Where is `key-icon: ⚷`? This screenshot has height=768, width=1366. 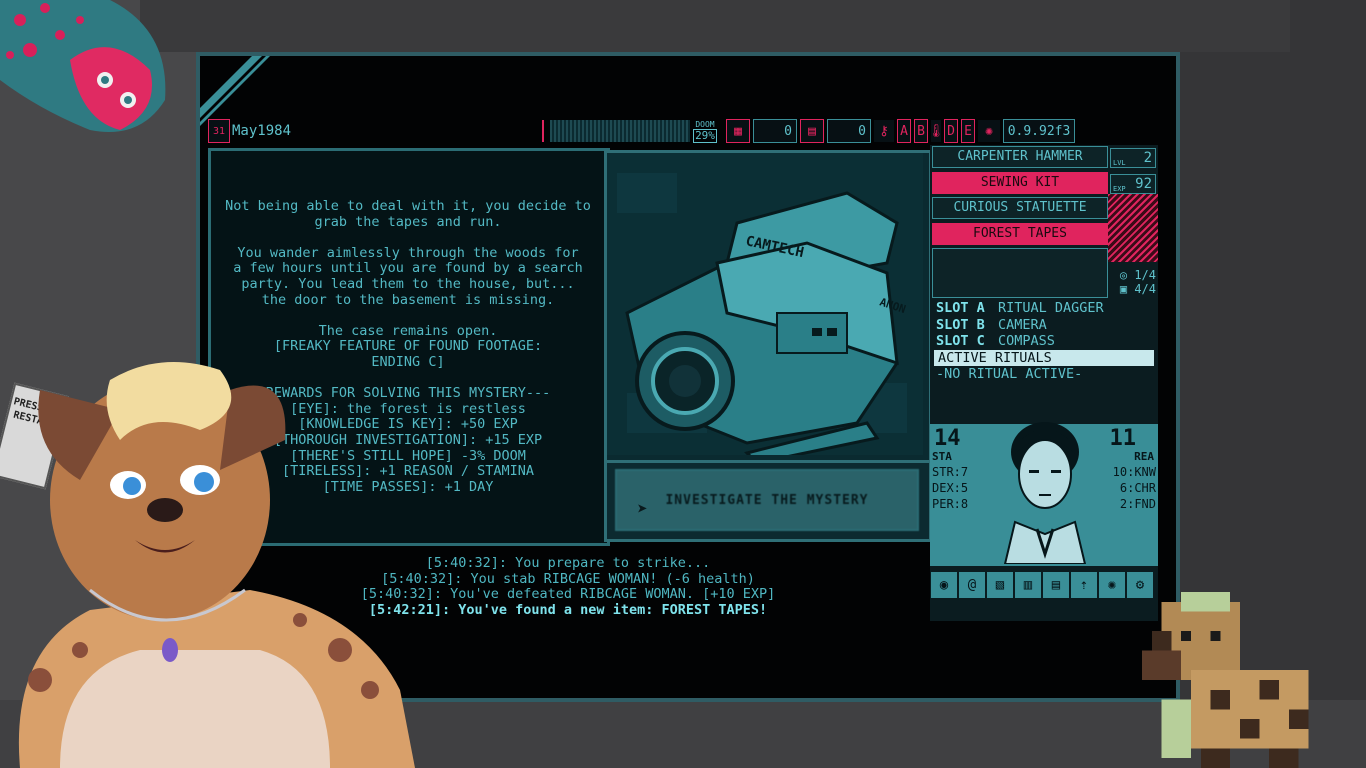 key-icon: ⚷ is located at coordinates (884, 131).